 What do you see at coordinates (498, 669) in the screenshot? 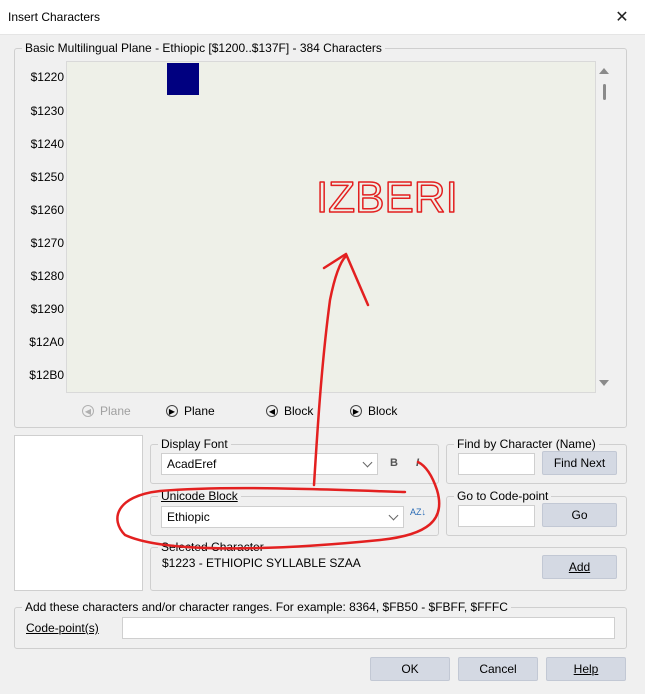
I see `cancel-button: Cancel` at bounding box center [498, 669].